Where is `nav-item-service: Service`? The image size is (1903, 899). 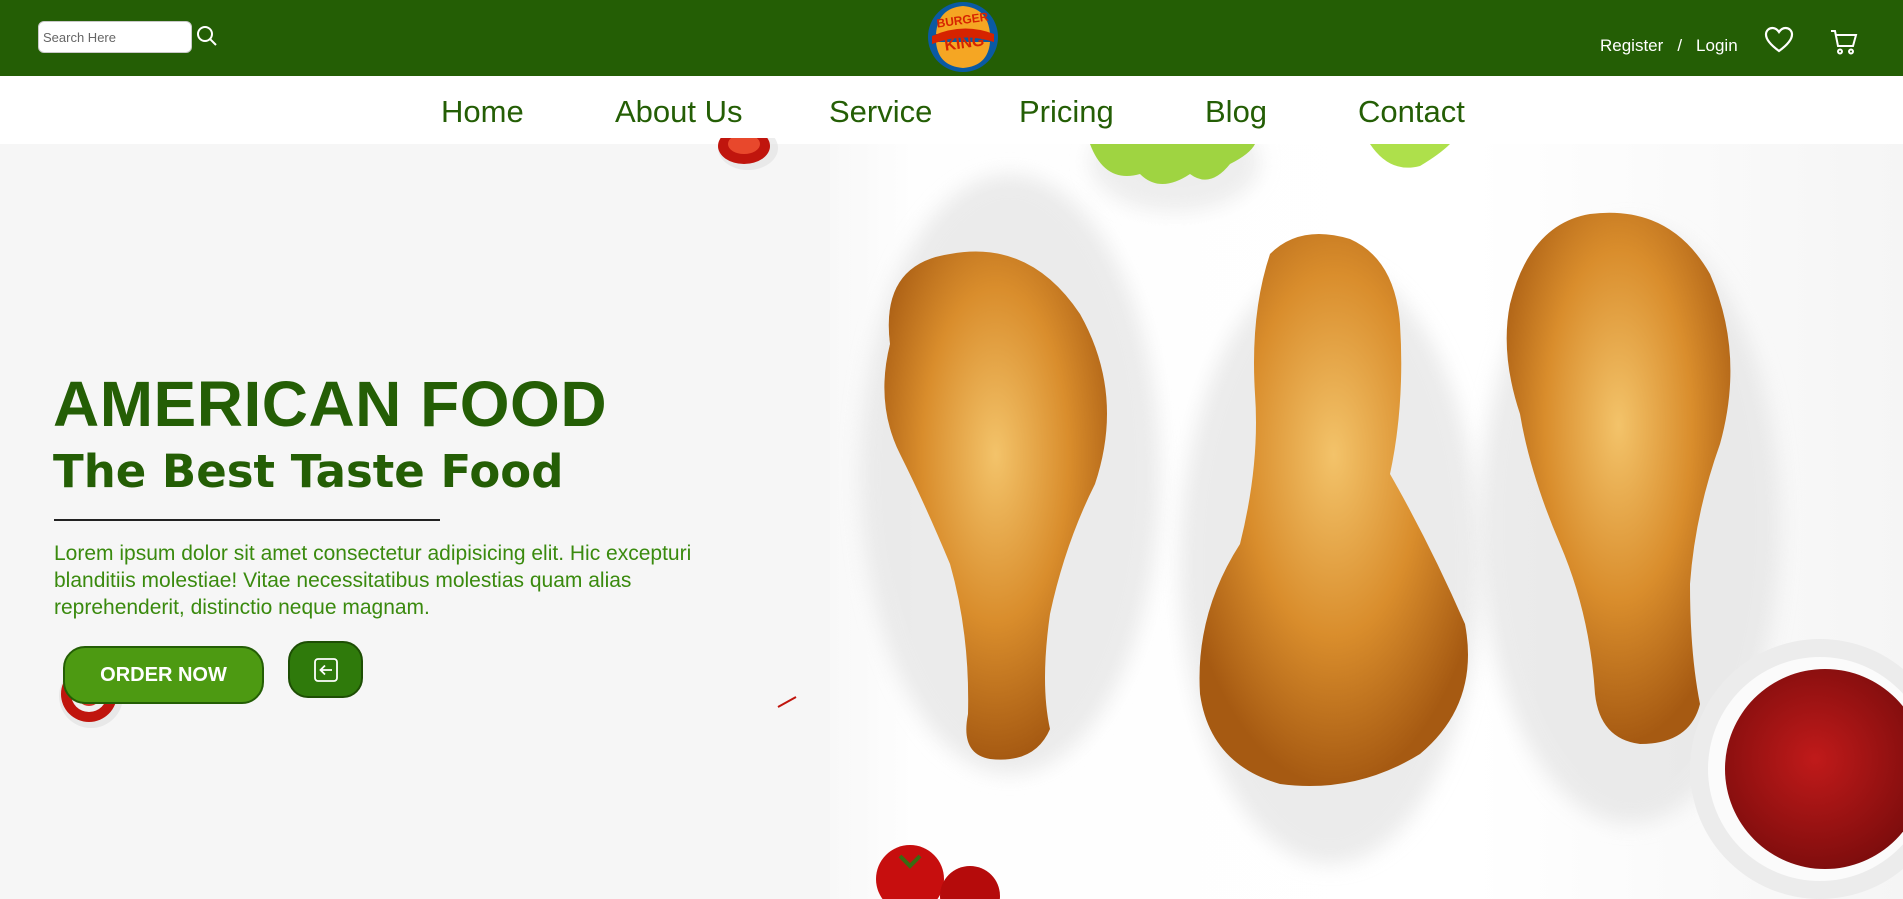 nav-item-service: Service is located at coordinates (880, 112).